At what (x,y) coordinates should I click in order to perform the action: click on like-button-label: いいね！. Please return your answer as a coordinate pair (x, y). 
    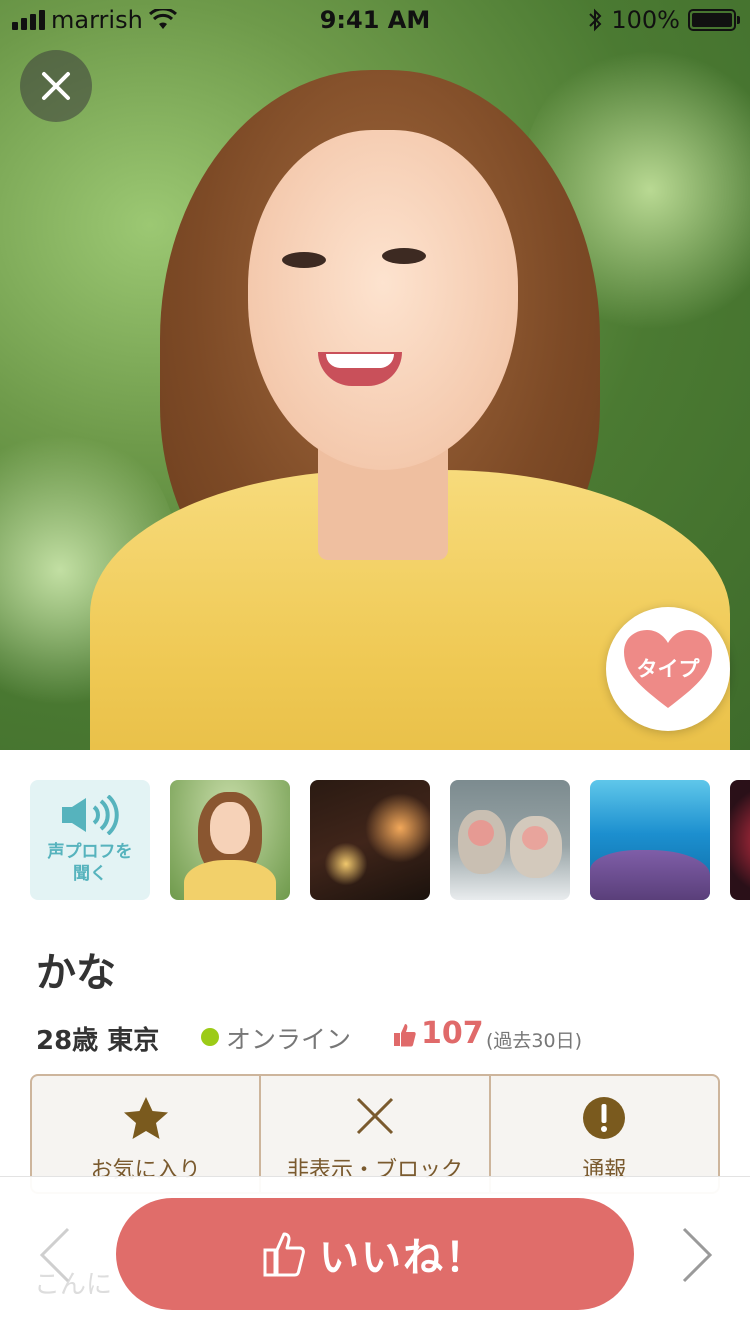
    Looking at the image, I should click on (403, 1258).